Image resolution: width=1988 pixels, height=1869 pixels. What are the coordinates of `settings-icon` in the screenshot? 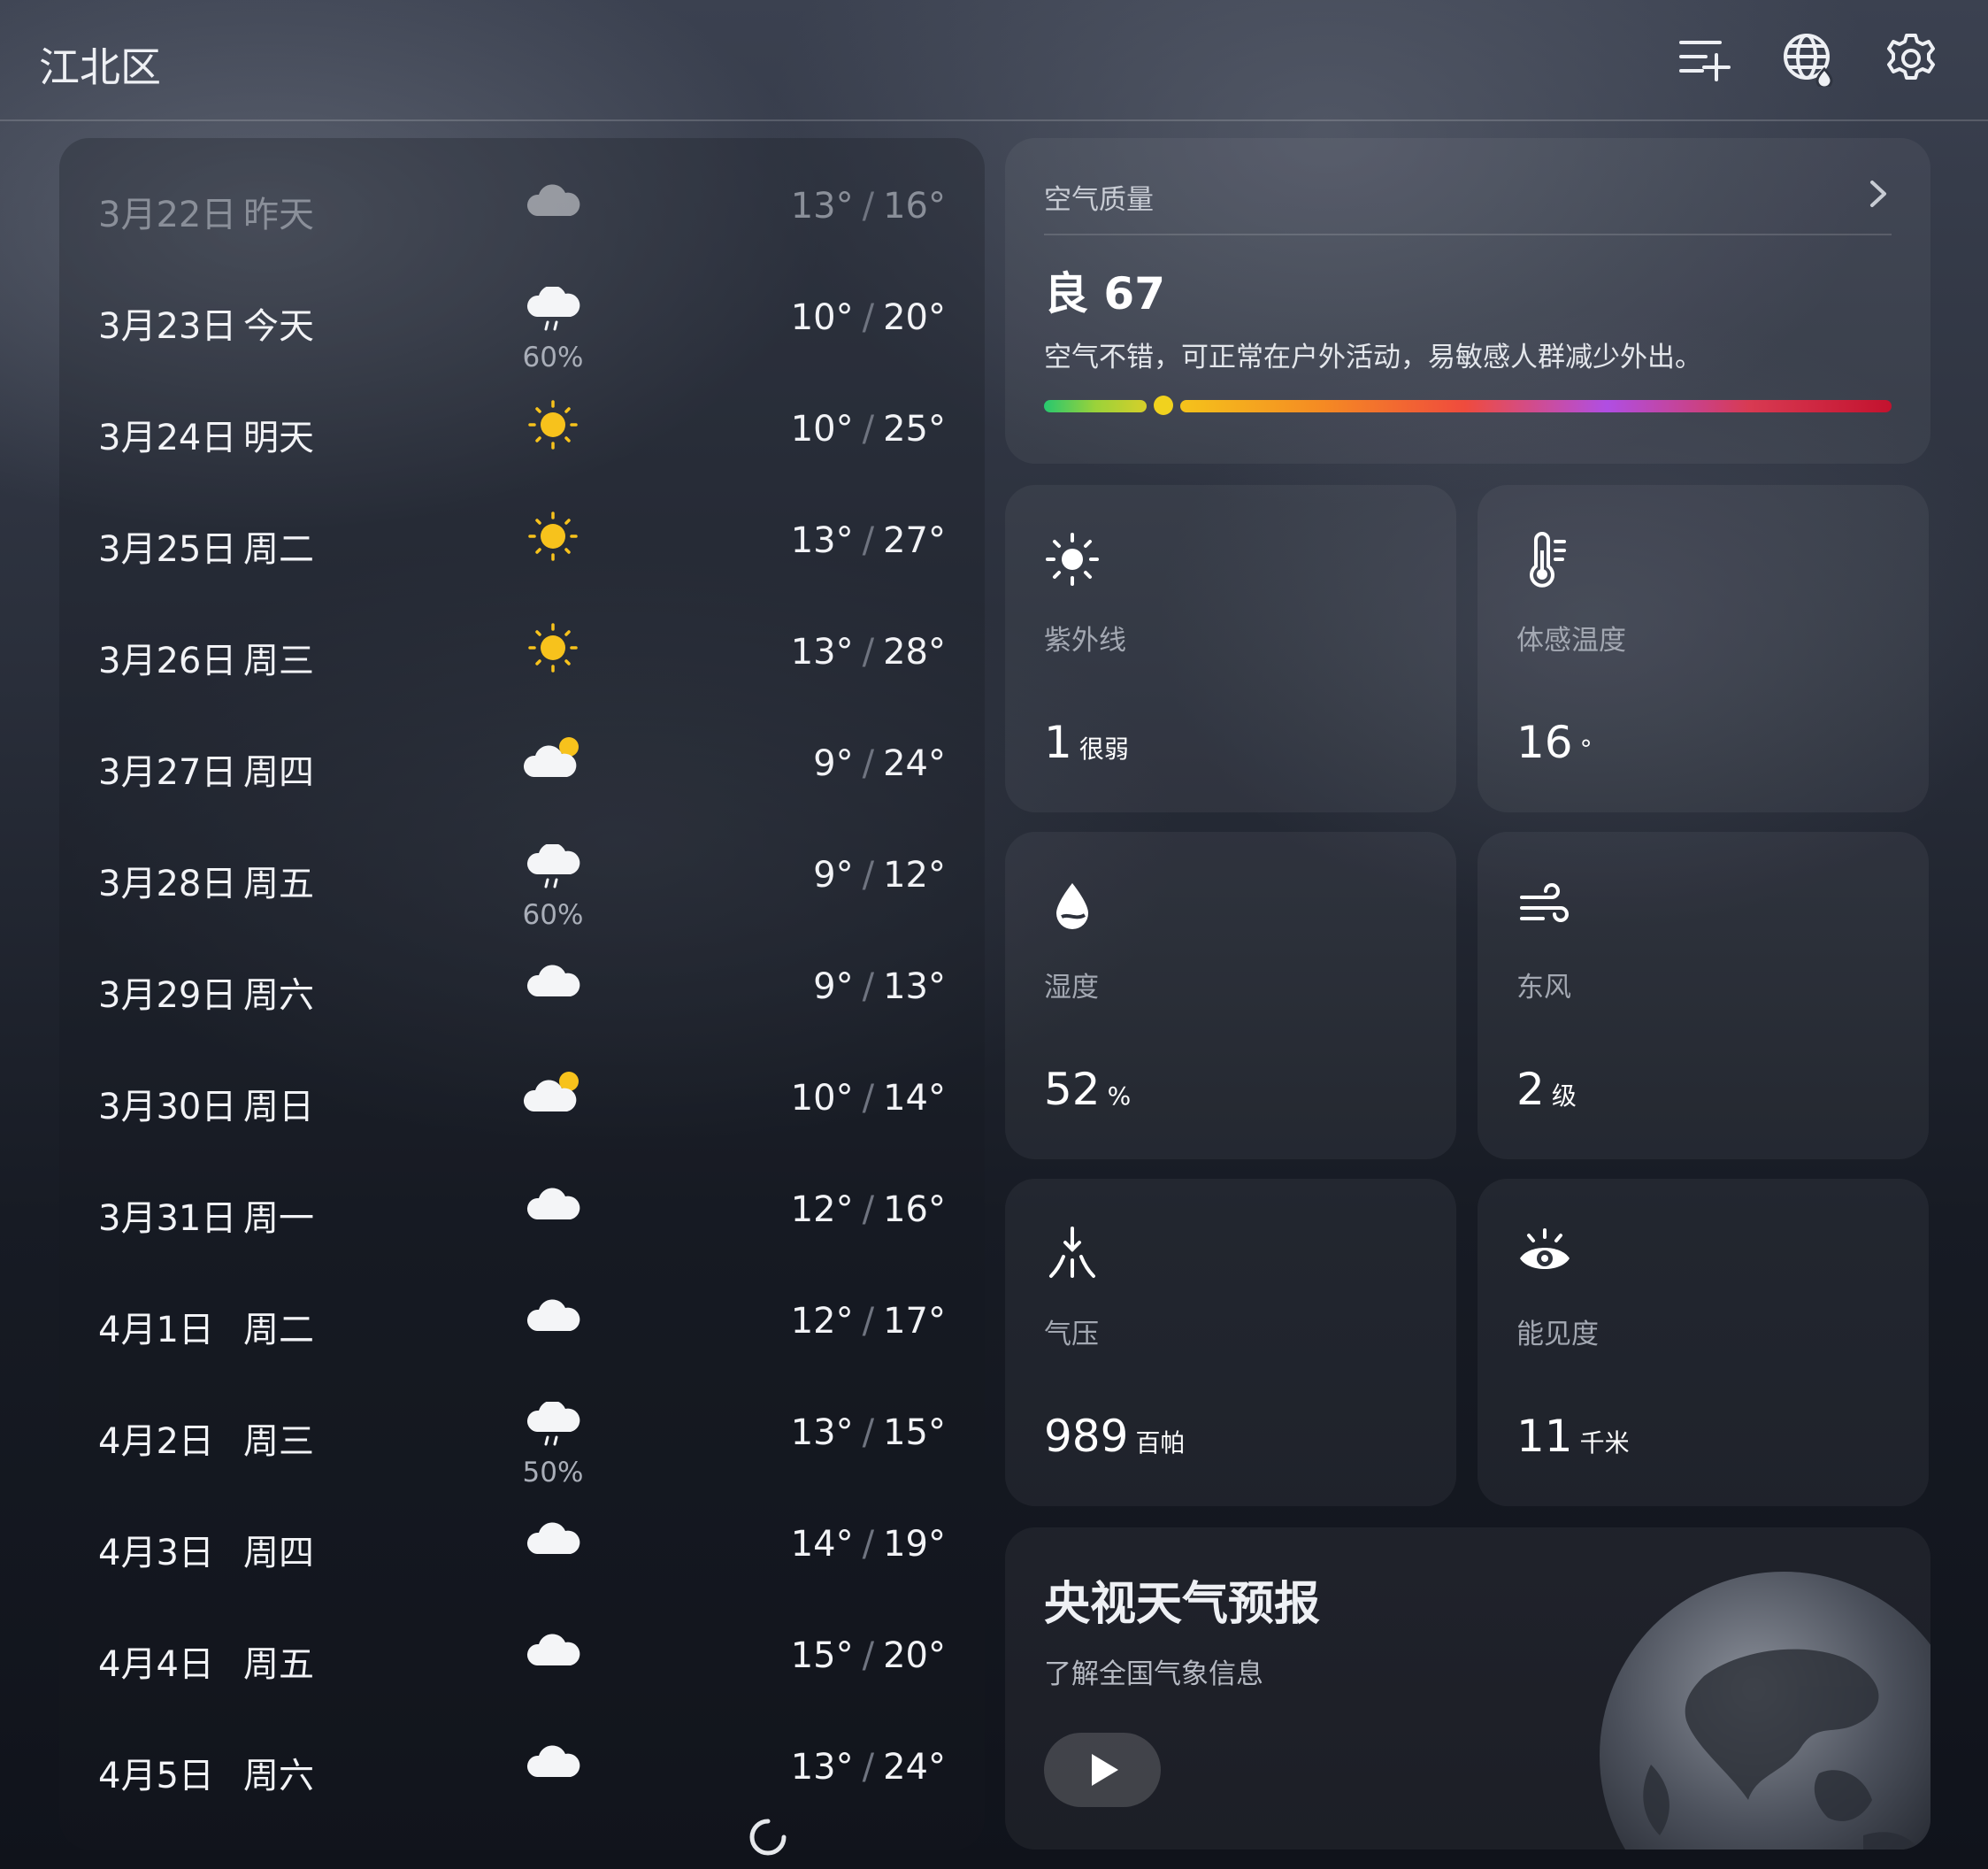 It's located at (1911, 58).